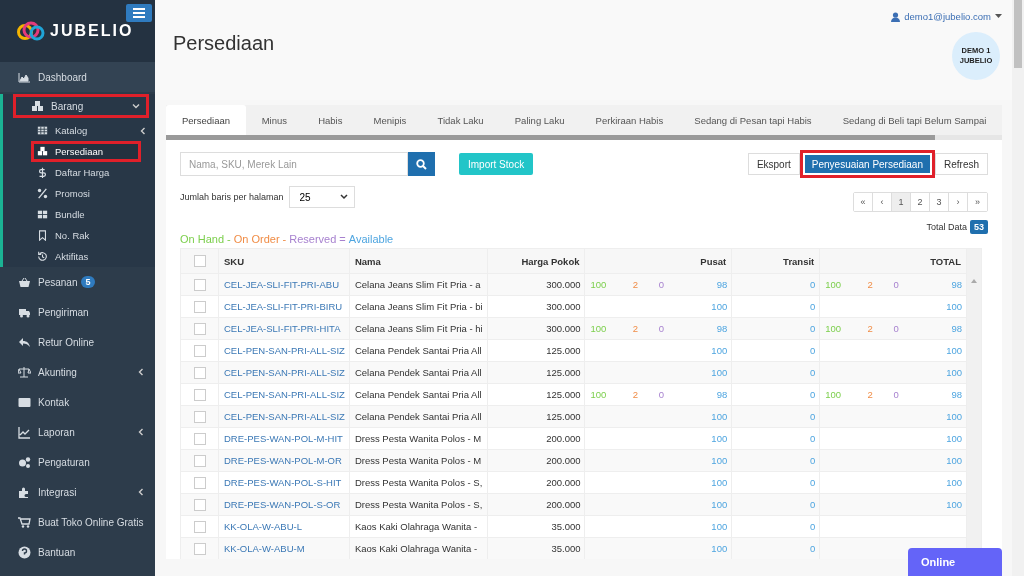 The image size is (1024, 576). What do you see at coordinates (77, 462) in the screenshot?
I see `sidebar-item: Pengaturan` at bounding box center [77, 462].